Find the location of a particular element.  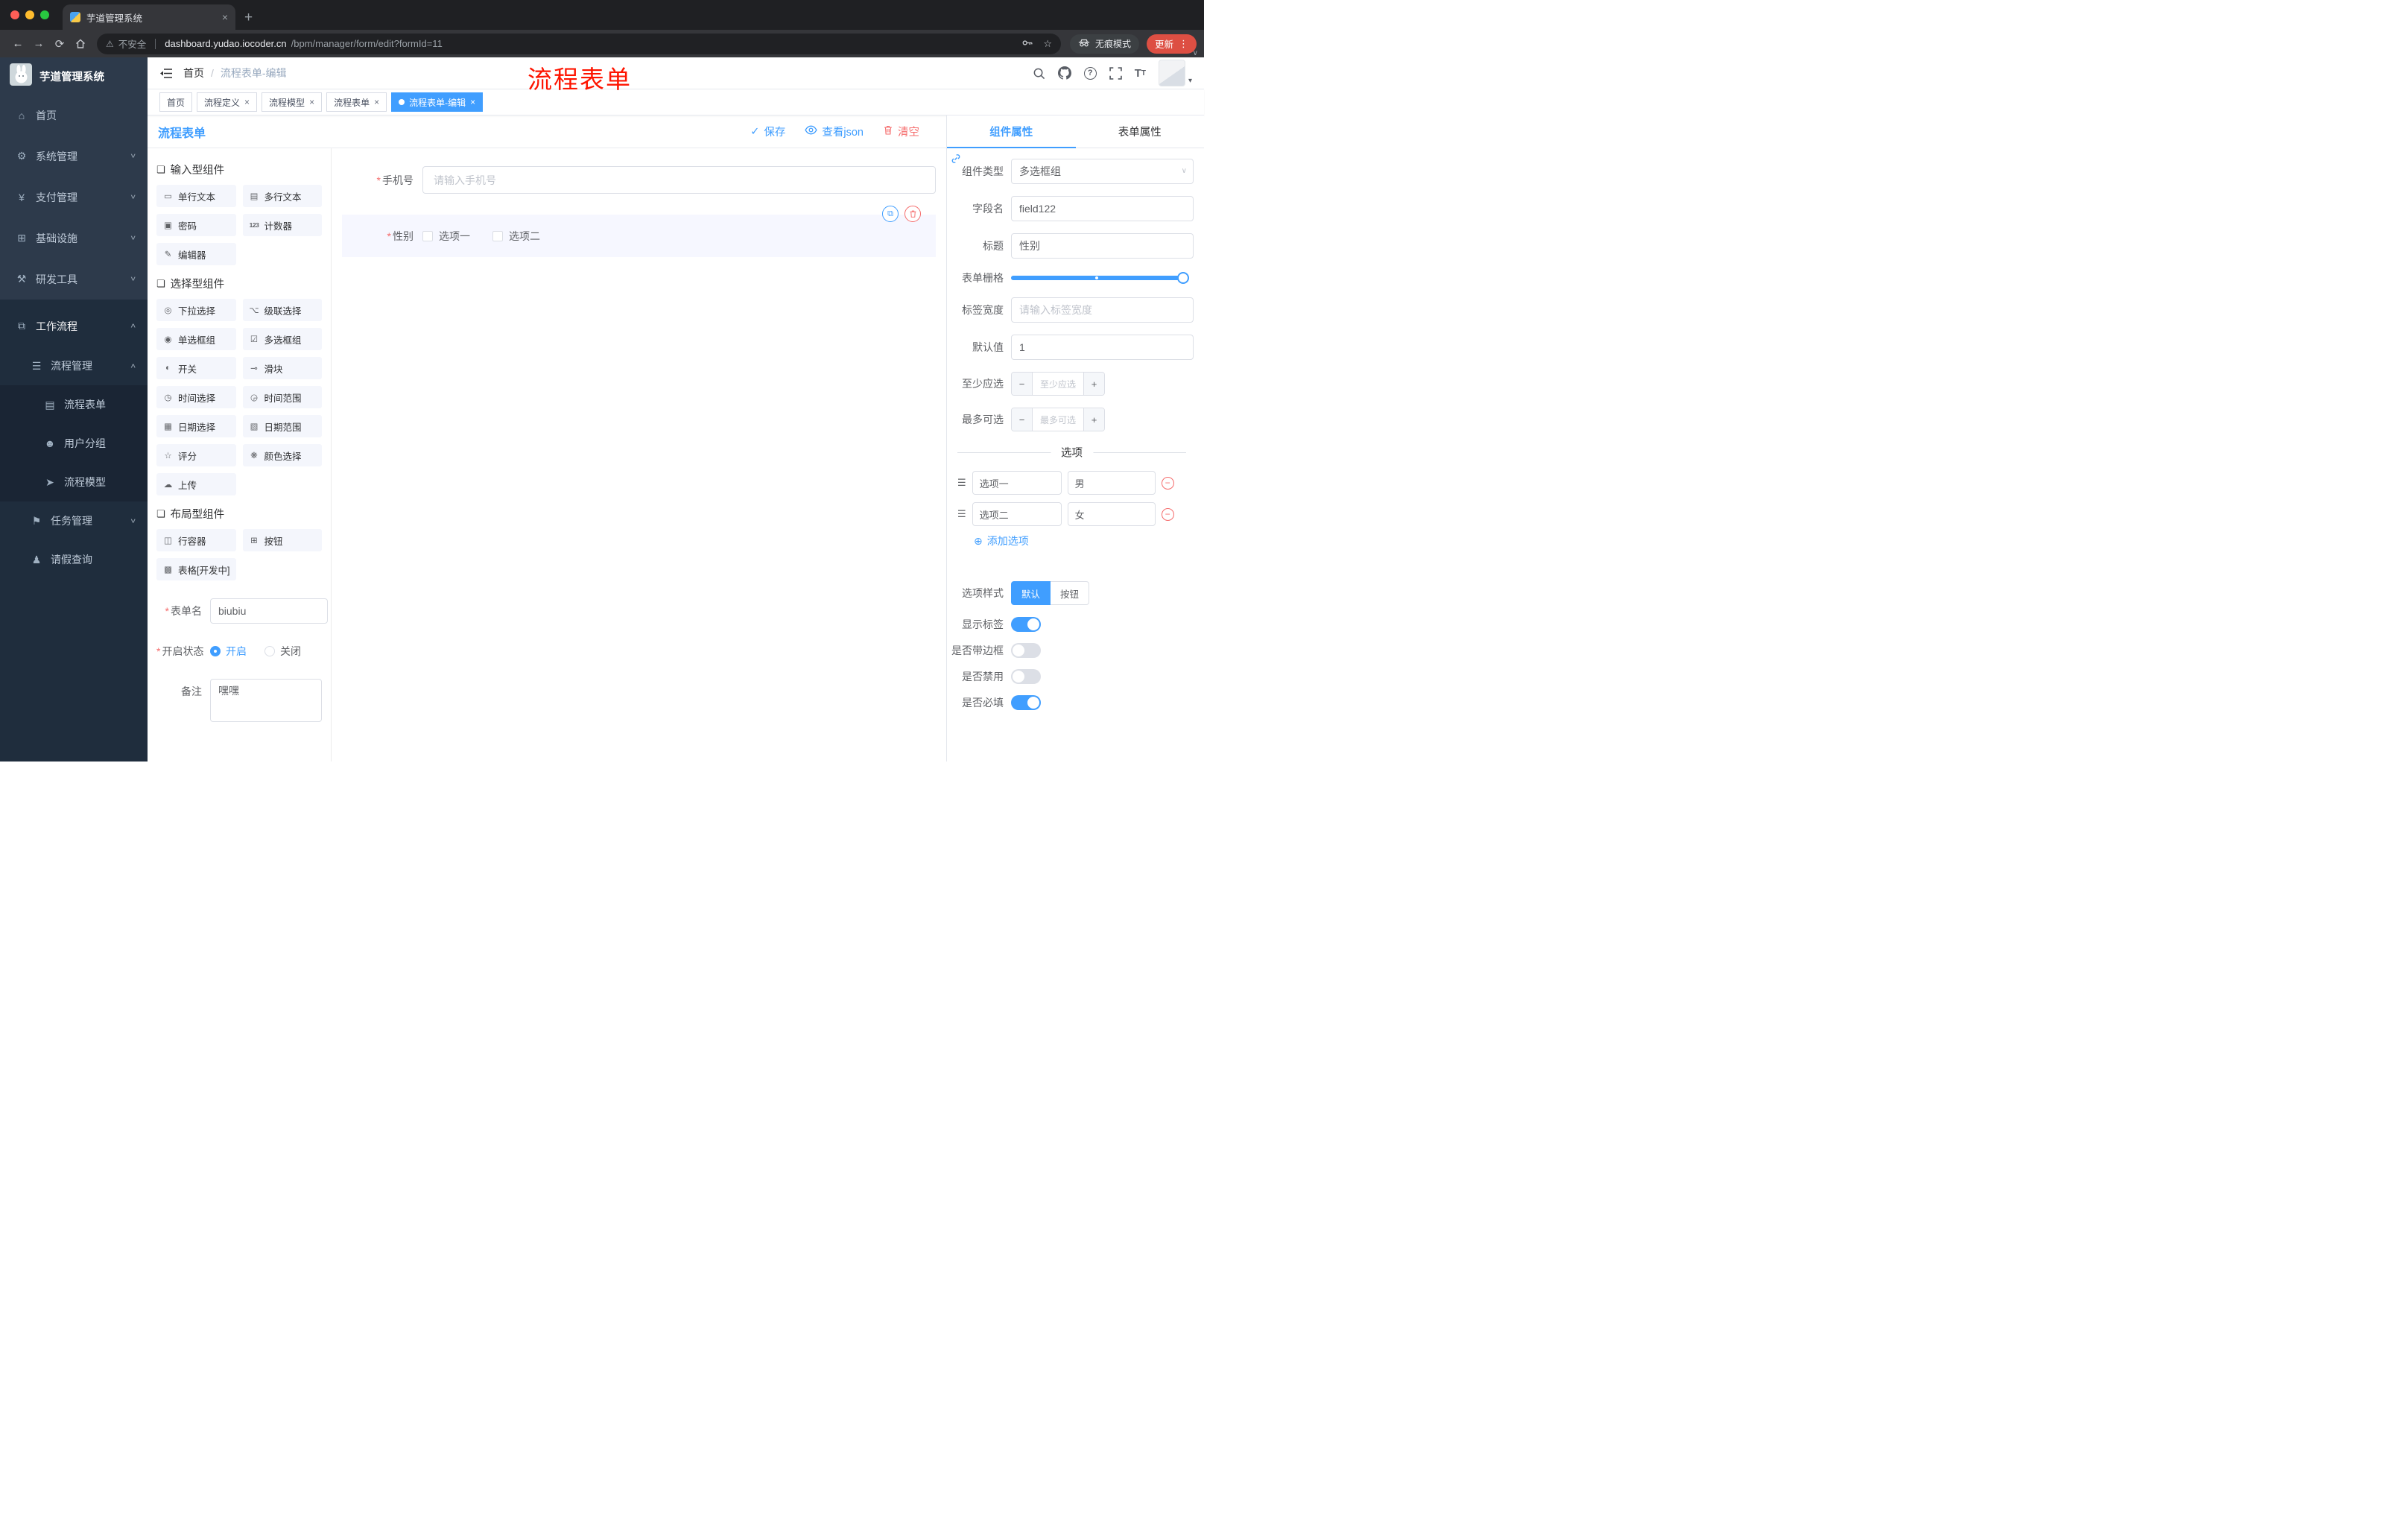

password-key-icon is located at coordinates (1027, 44).